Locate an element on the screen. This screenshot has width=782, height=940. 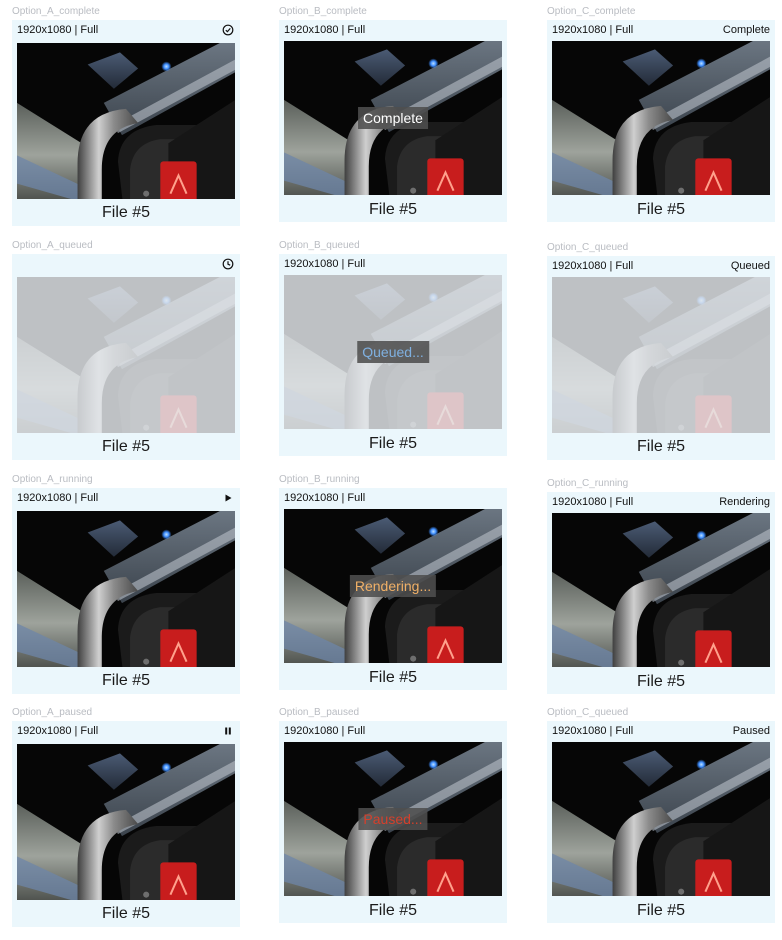
card-header: 1920x1080 | Full Complete is located at coordinates (661, 30).